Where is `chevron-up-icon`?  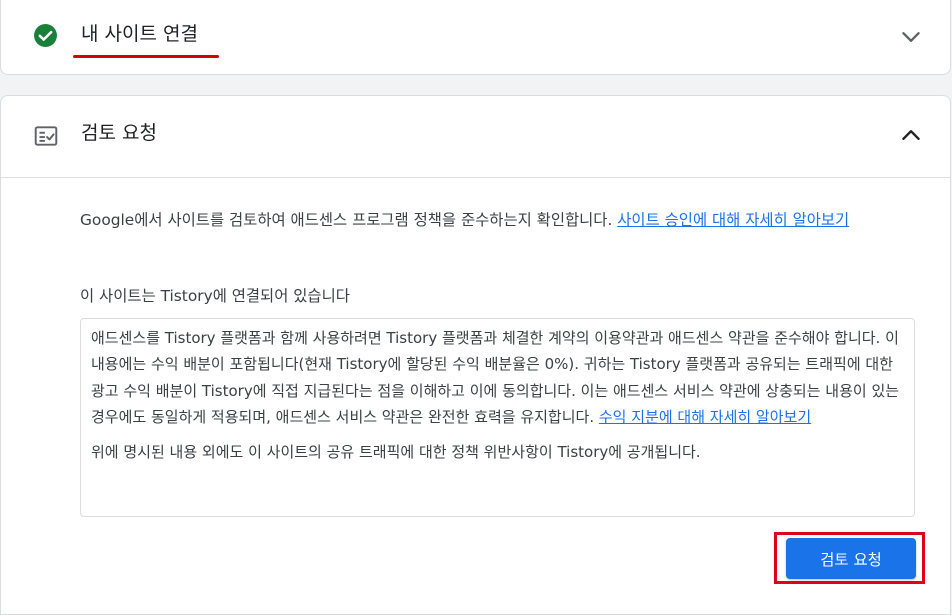 chevron-up-icon is located at coordinates (911, 135).